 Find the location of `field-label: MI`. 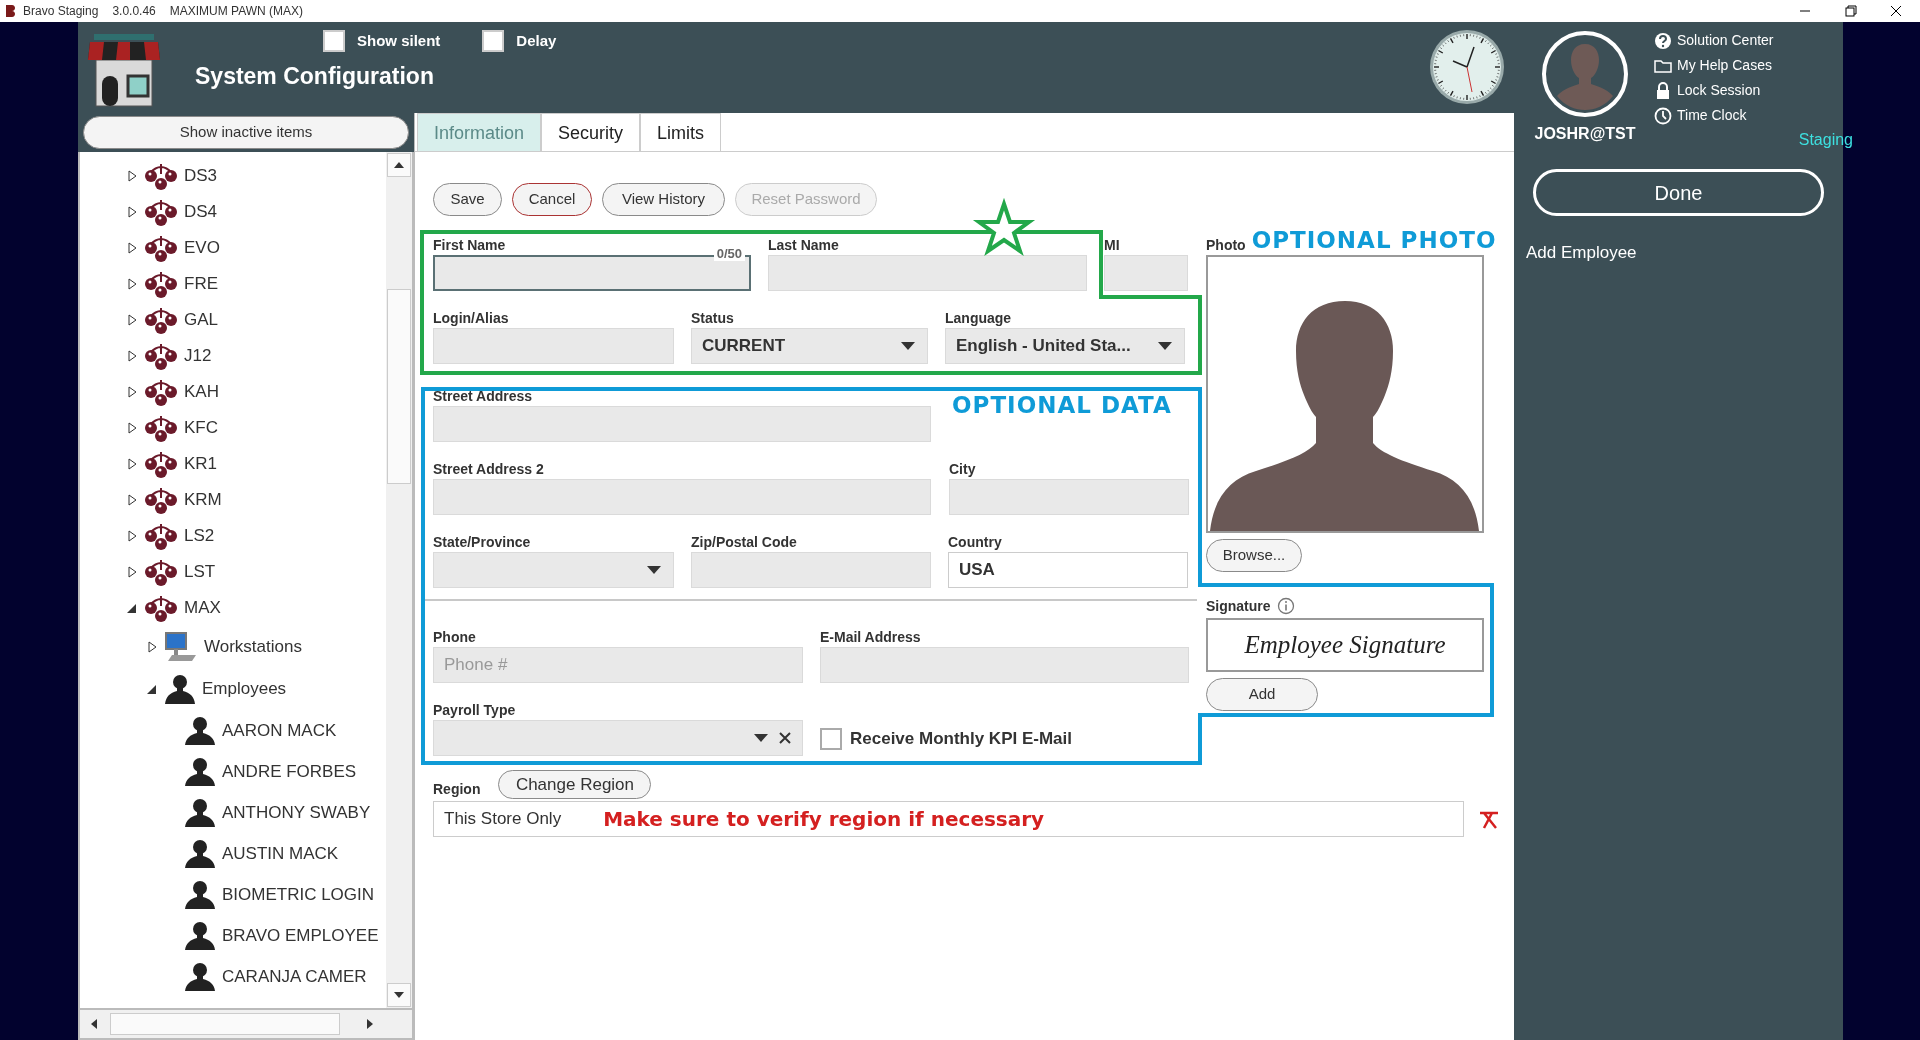

field-label: MI is located at coordinates (1112, 245).